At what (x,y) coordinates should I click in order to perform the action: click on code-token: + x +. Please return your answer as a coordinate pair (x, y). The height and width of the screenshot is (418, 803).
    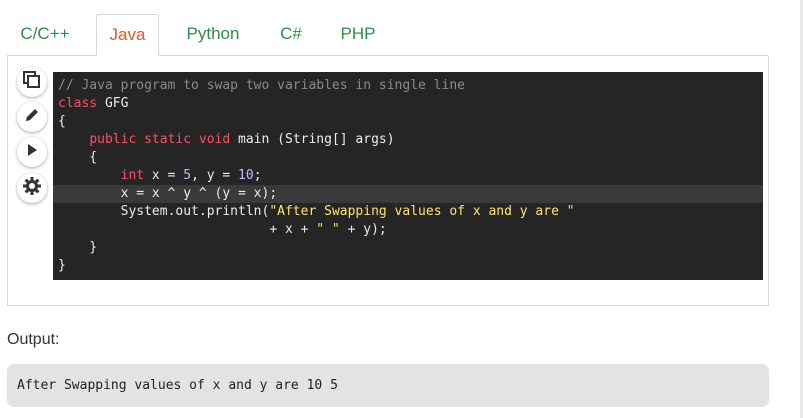
    Looking at the image, I should click on (187, 229).